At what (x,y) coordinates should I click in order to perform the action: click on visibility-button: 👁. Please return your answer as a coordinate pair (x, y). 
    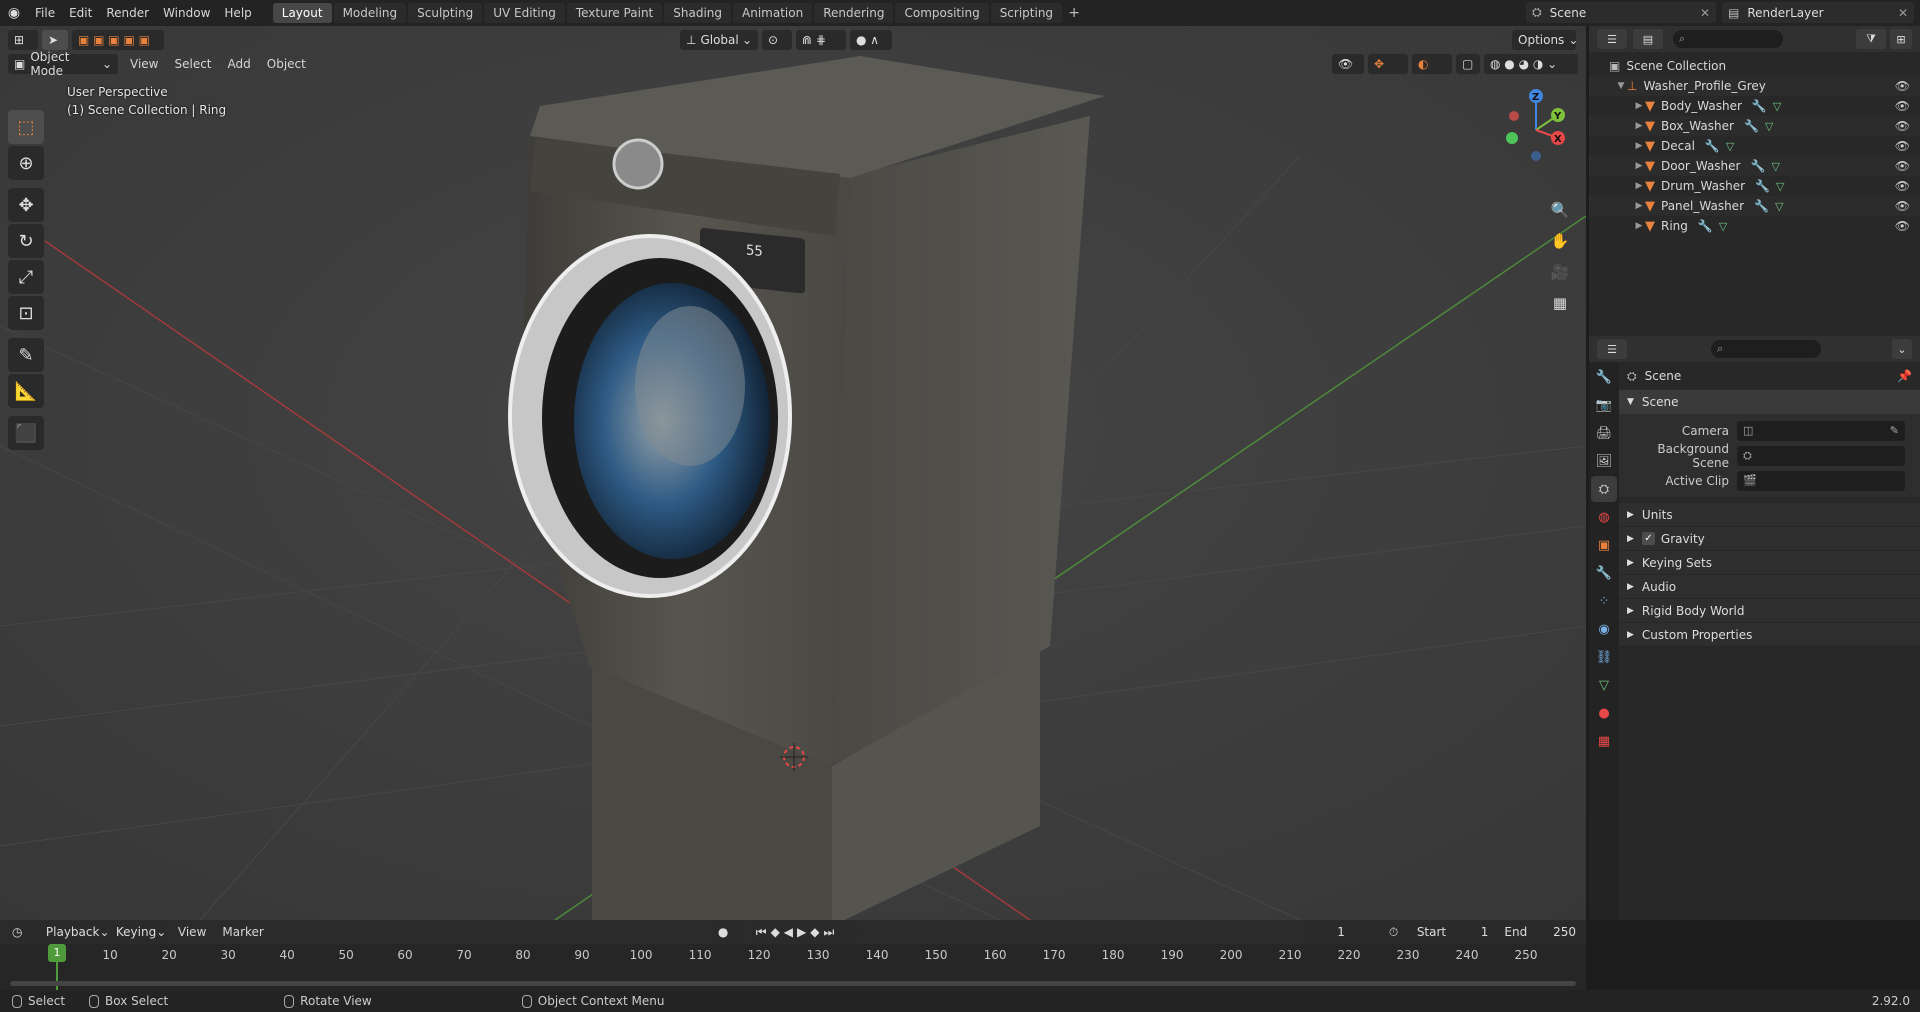
    Looking at the image, I should click on (1348, 64).